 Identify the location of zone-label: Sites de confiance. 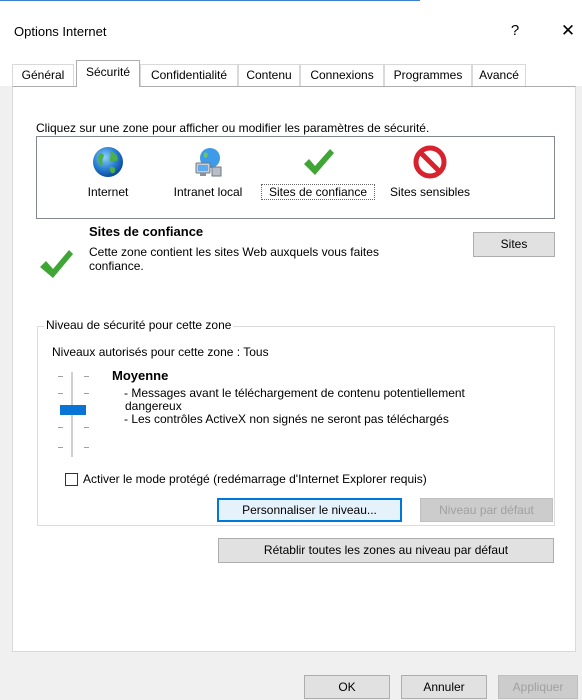
(318, 192).